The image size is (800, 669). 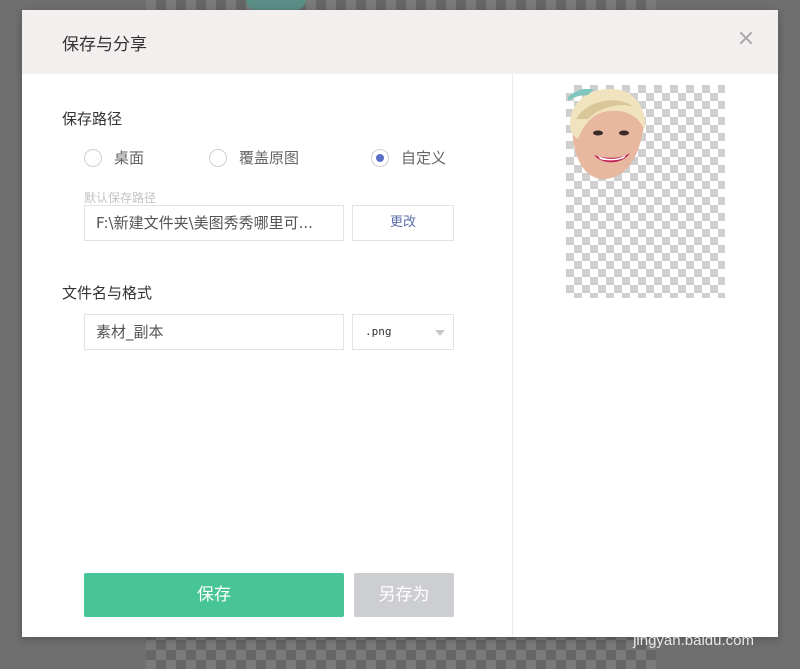 I want to click on dialog-header: 保存与分享, so click(x=400, y=42).